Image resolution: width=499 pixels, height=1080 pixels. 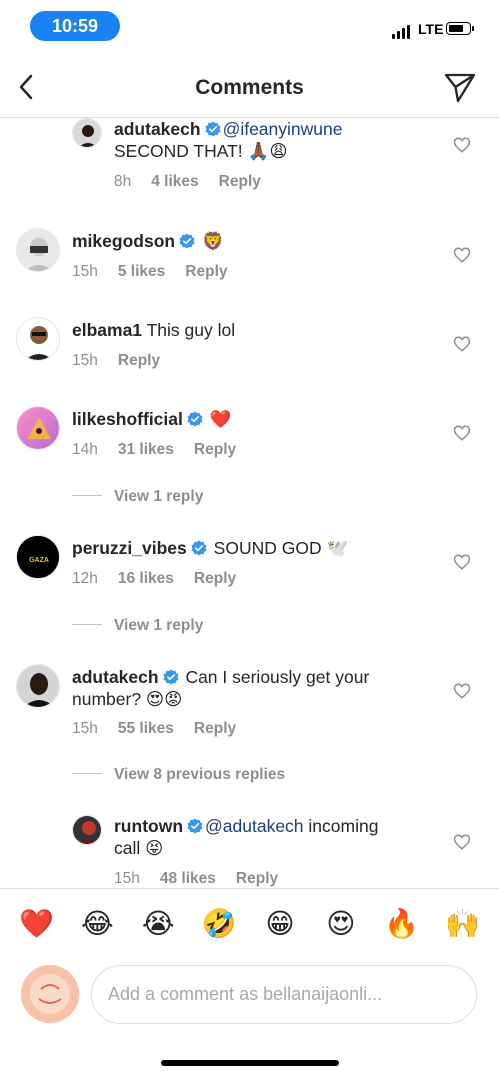 I want to click on comment-text: elbama1 This guy lol, so click(x=250, y=330).